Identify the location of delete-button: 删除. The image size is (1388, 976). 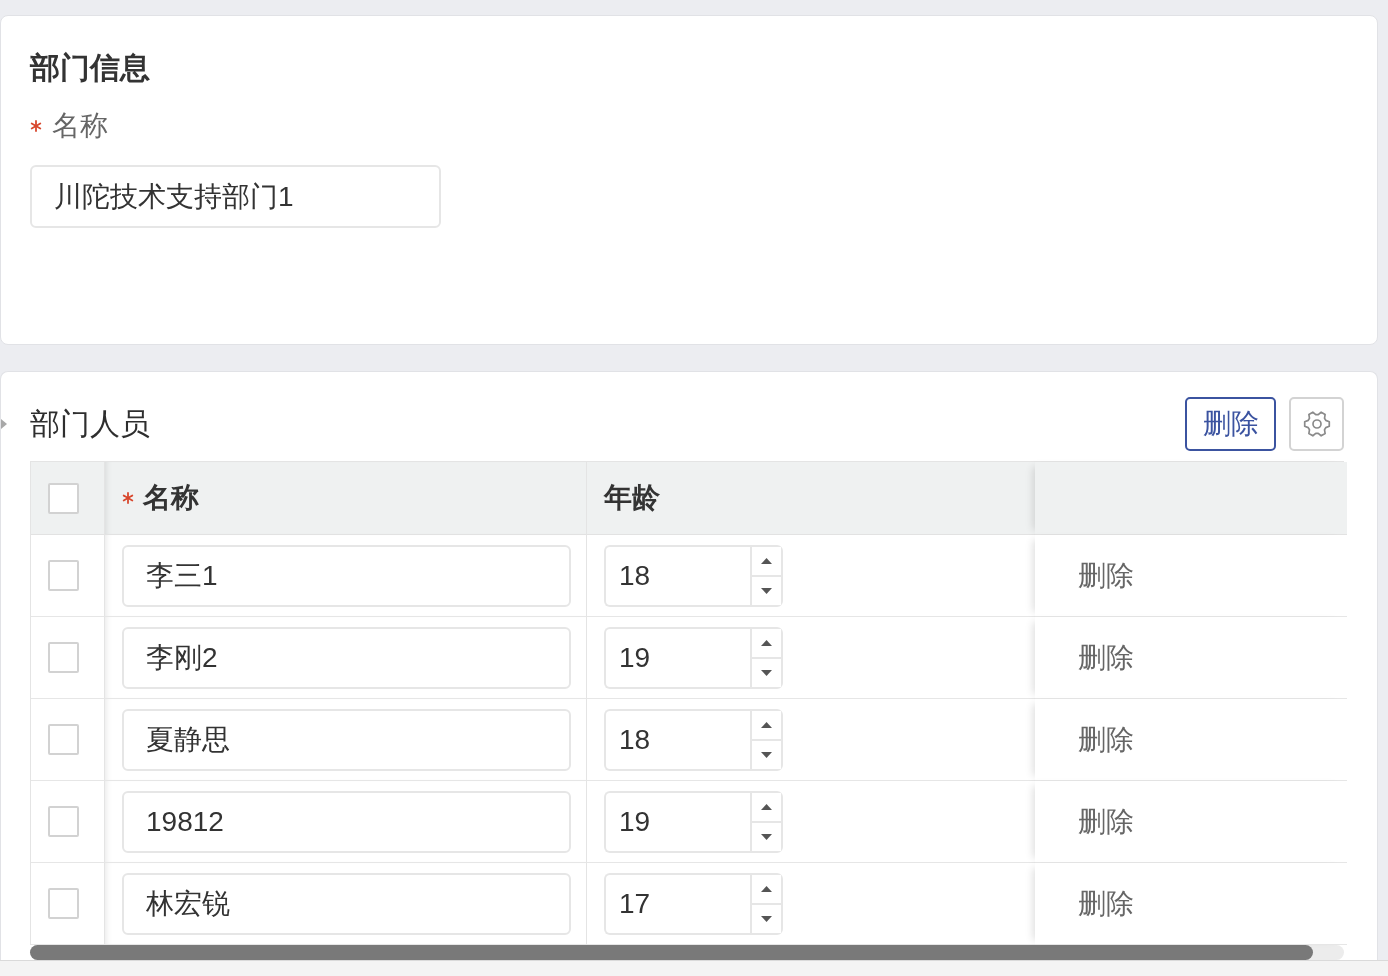
(1230, 424).